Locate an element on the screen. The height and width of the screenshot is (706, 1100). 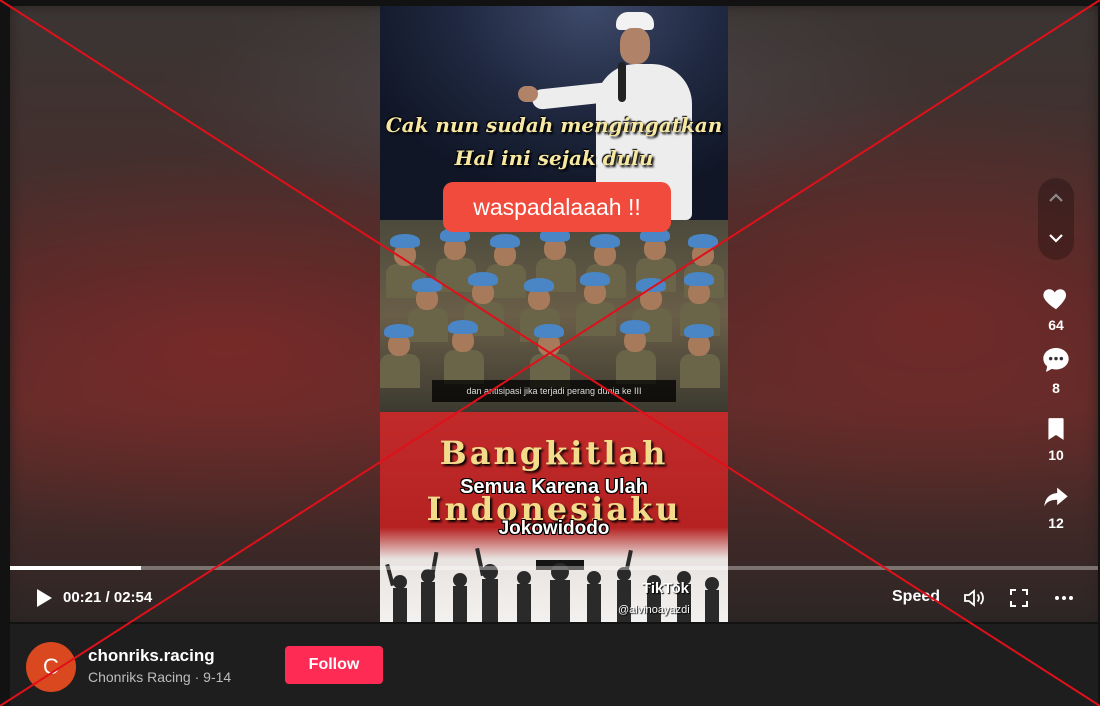
volume-icon is located at coordinates (974, 598).